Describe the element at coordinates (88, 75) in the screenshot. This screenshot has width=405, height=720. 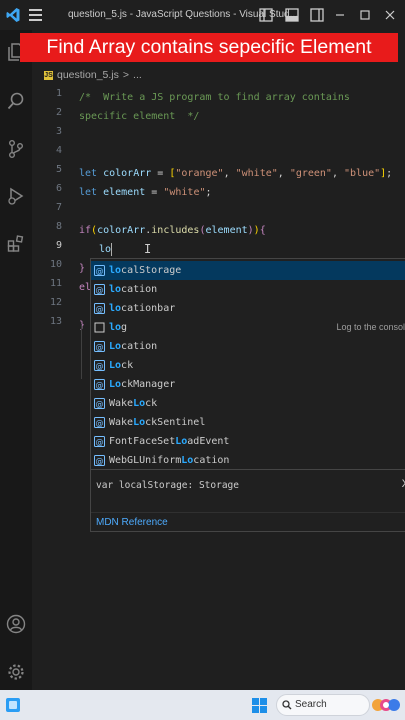
I see `breadcrumb-file: question_5.js` at that location.